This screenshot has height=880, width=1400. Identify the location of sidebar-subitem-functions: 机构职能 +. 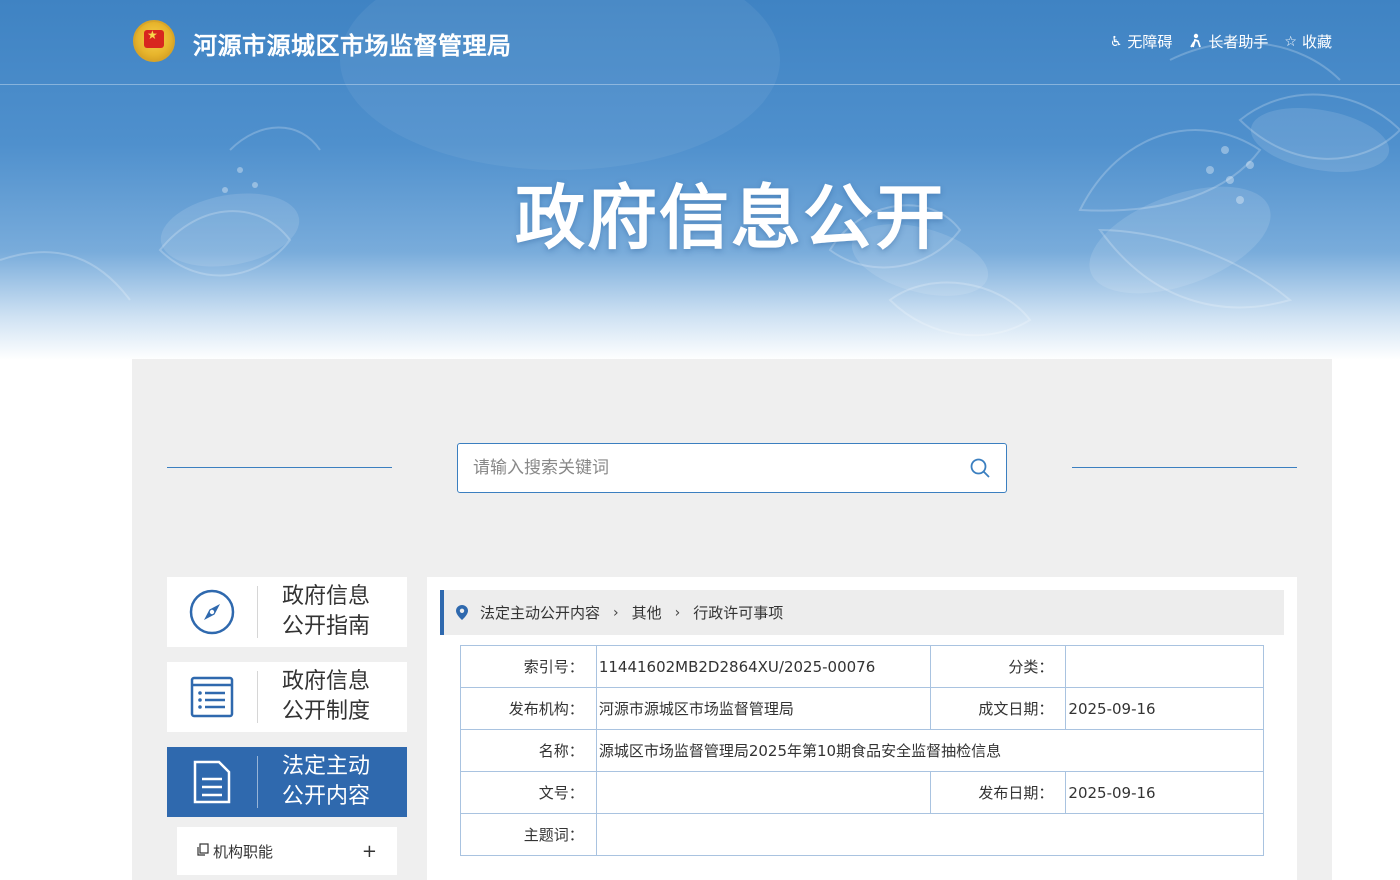
(287, 851).